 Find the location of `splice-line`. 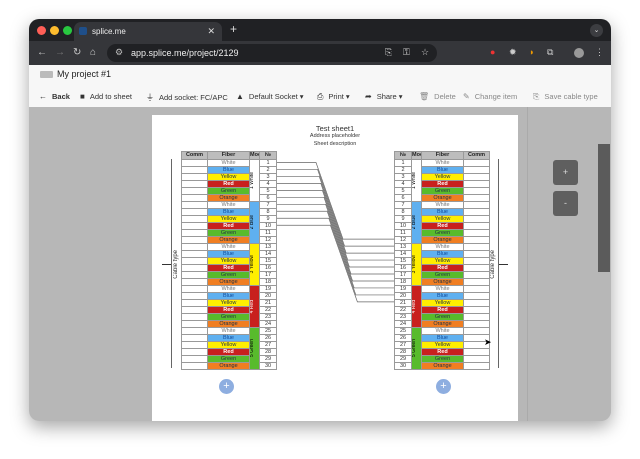

splice-line is located at coordinates (335, 208).